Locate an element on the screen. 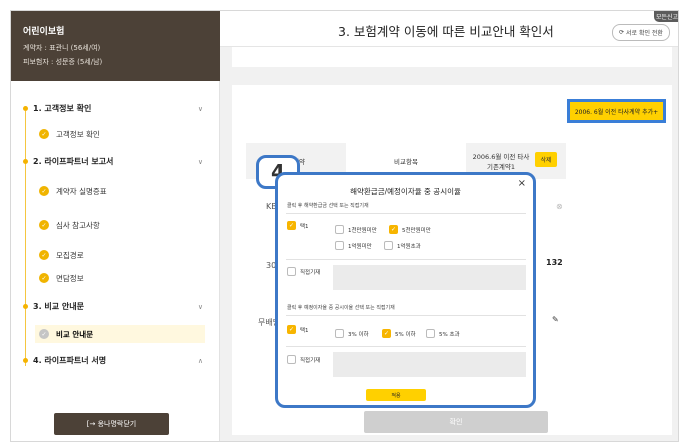  choice-label: 1천만원미만 is located at coordinates (362, 231).